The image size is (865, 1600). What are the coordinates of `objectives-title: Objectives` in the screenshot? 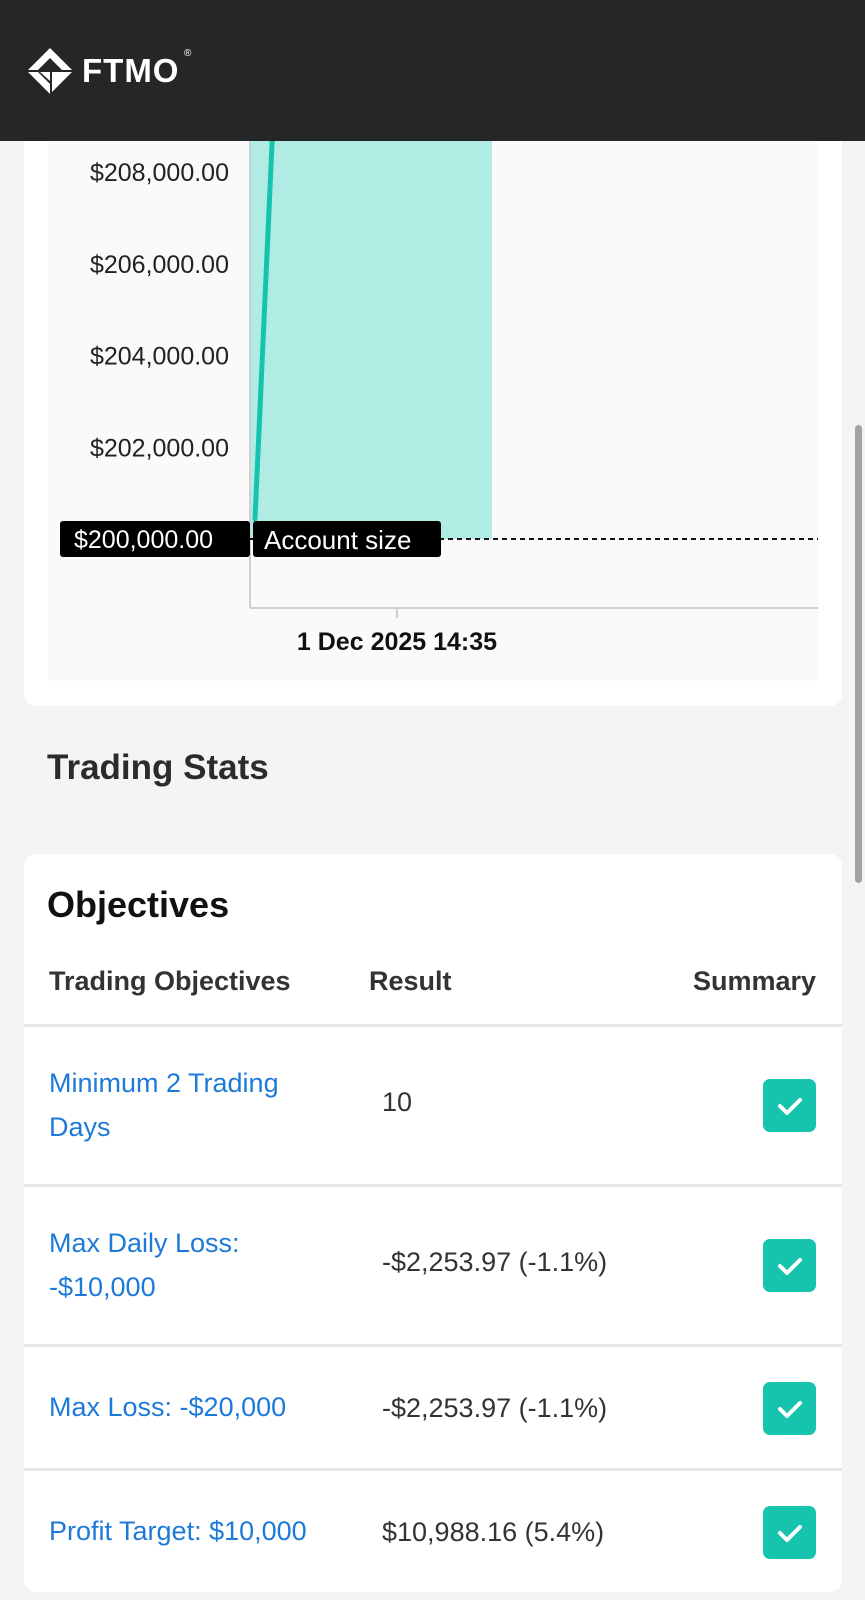 It's located at (138, 904).